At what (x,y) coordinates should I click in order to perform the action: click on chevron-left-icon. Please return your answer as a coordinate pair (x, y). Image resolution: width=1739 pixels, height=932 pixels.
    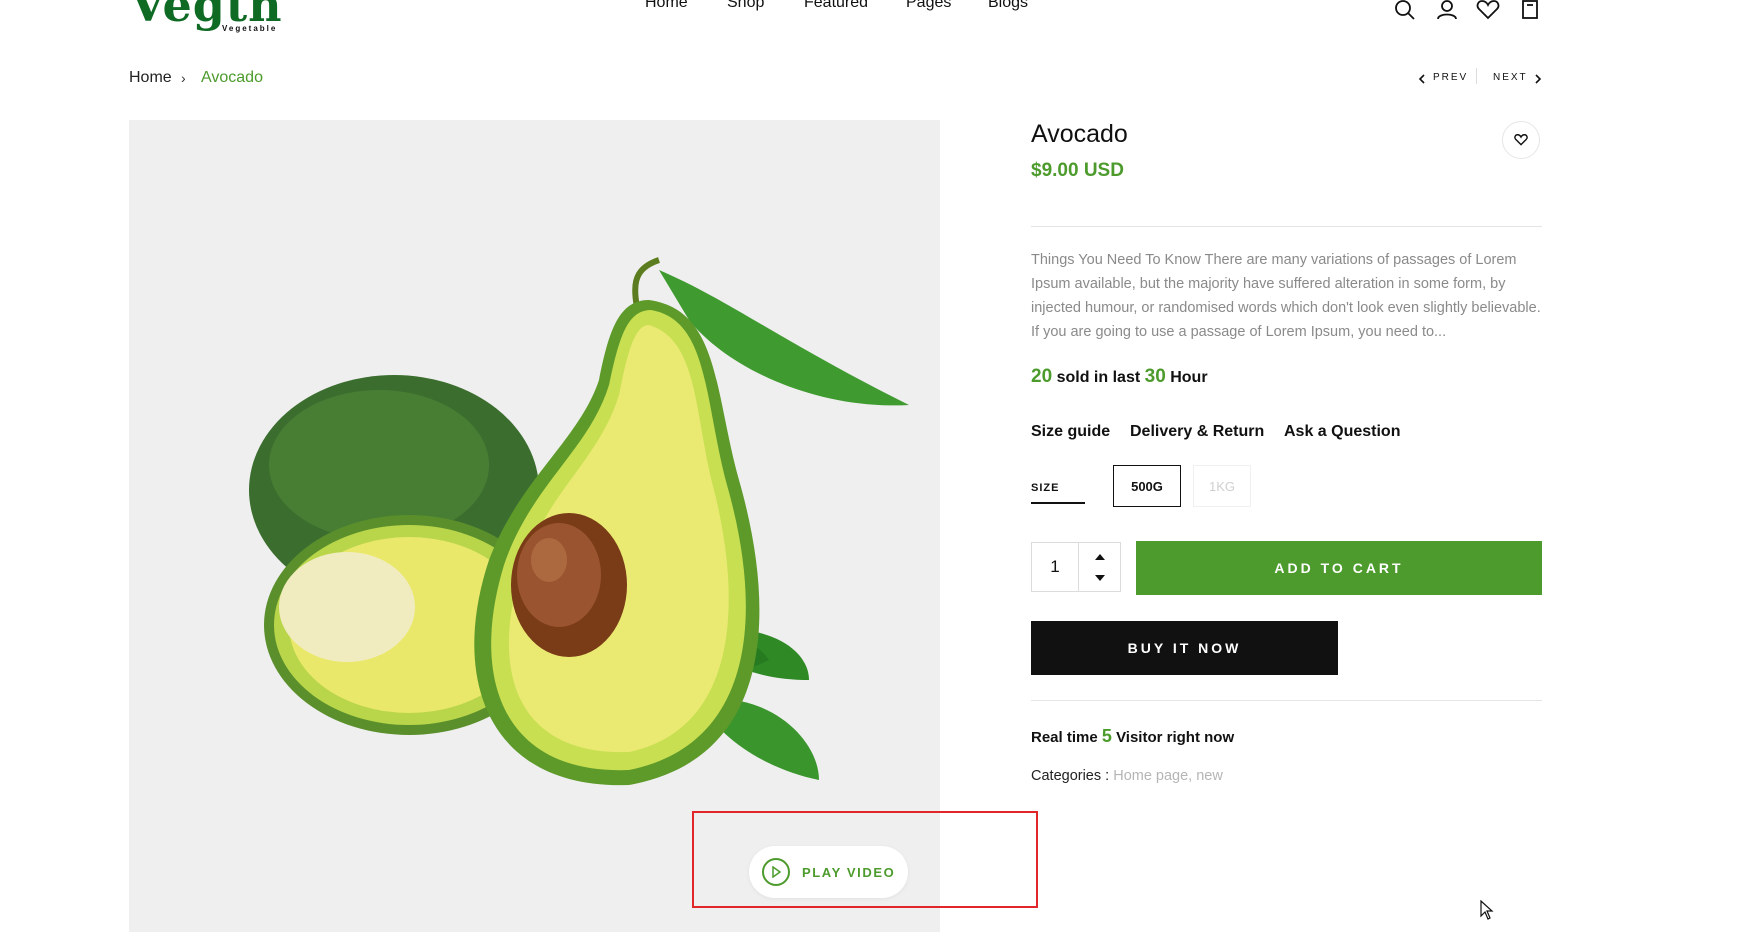
    Looking at the image, I should click on (1422, 80).